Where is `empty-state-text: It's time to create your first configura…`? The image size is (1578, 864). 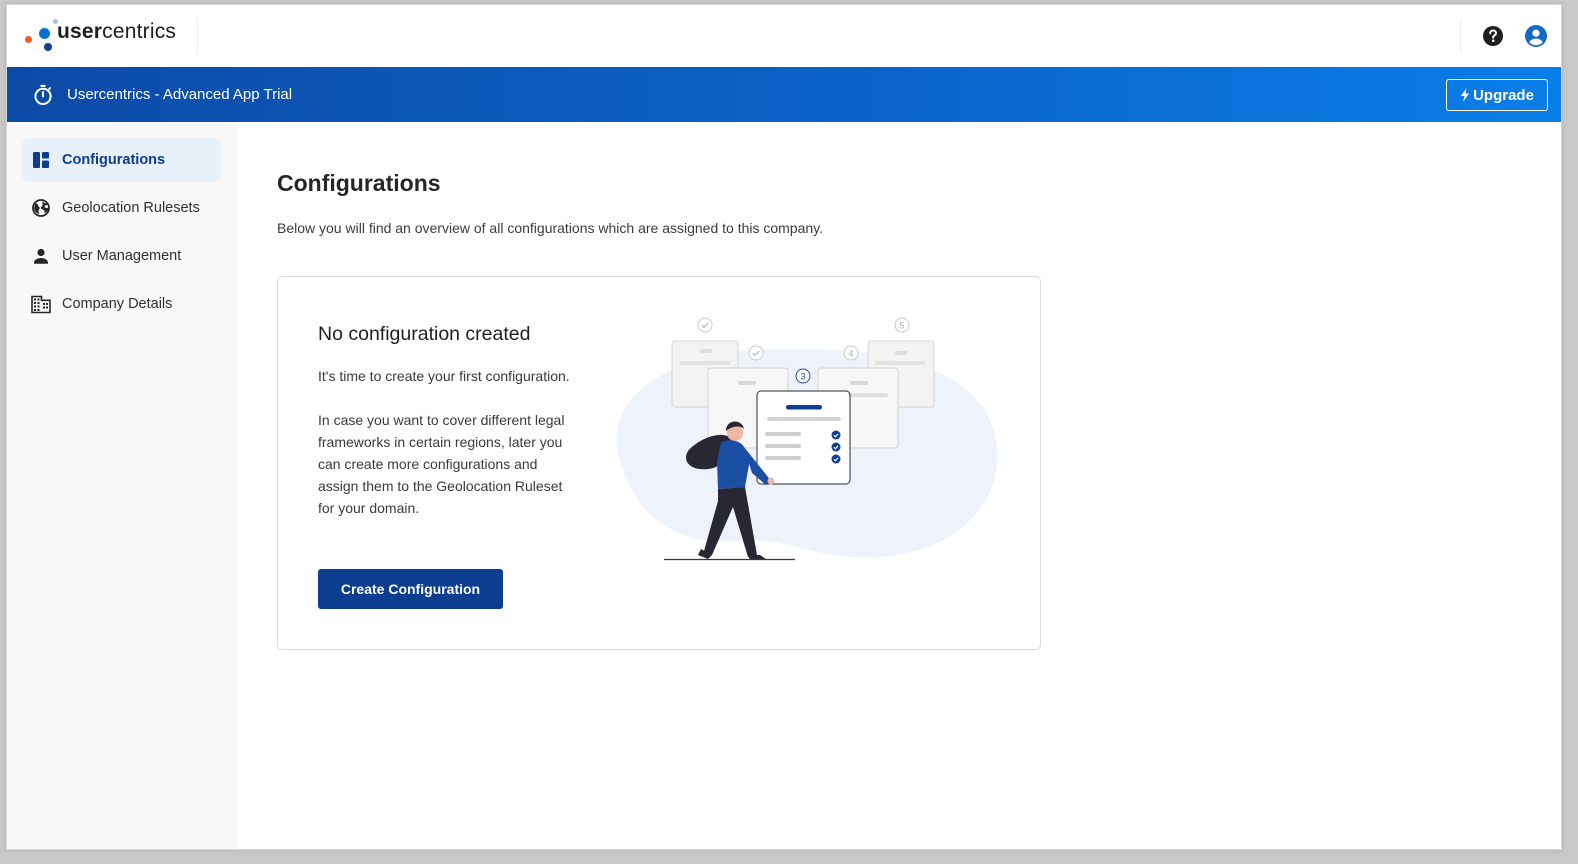 empty-state-text: It's time to create your first configura… is located at coordinates (448, 442).